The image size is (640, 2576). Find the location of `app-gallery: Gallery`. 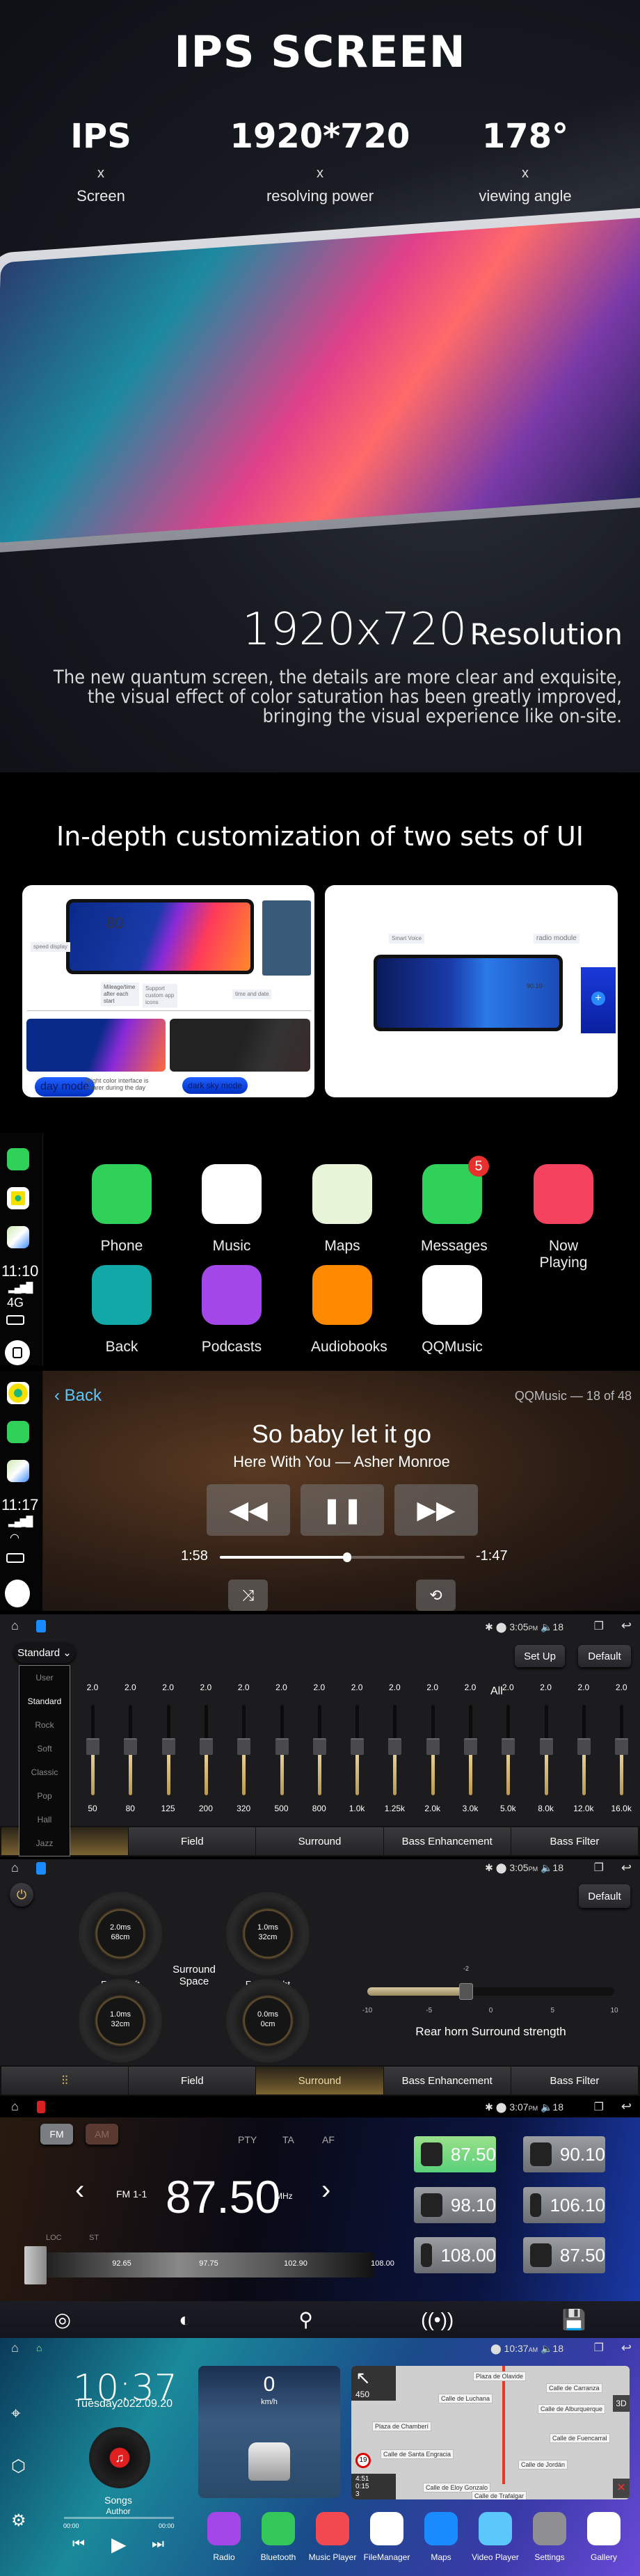

app-gallery: Gallery is located at coordinates (603, 2537).